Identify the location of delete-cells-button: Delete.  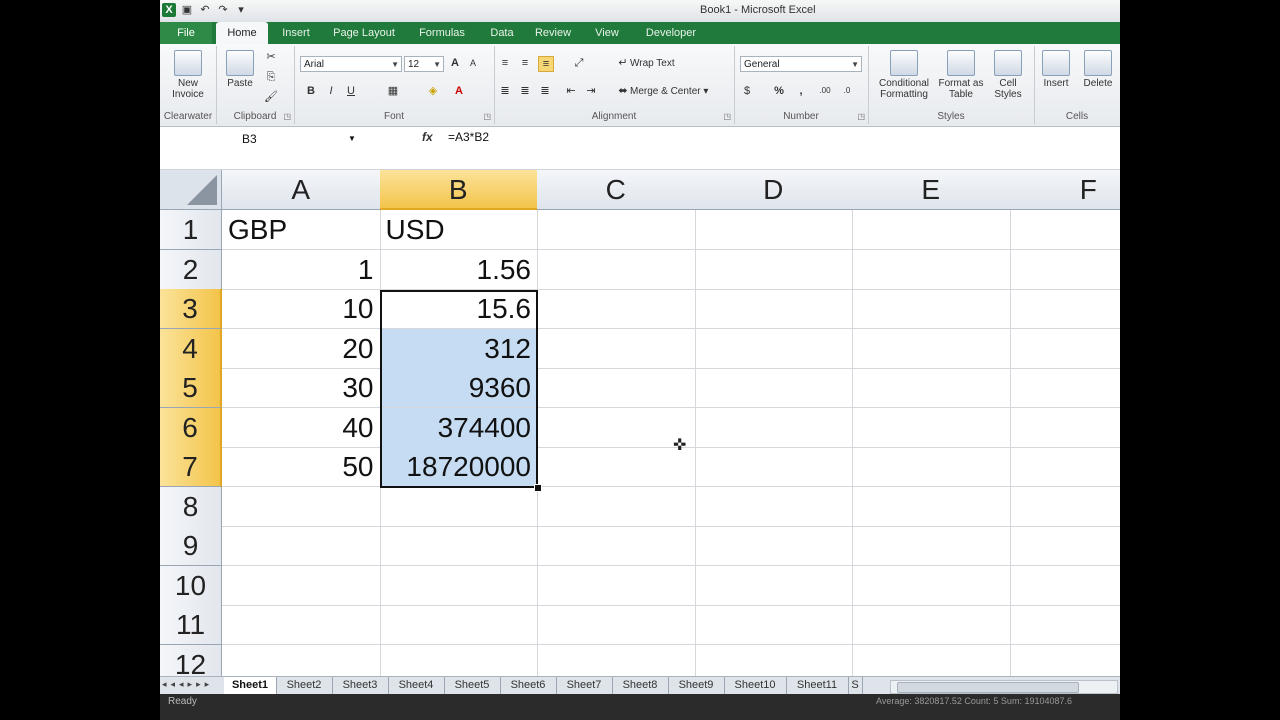
(1098, 69).